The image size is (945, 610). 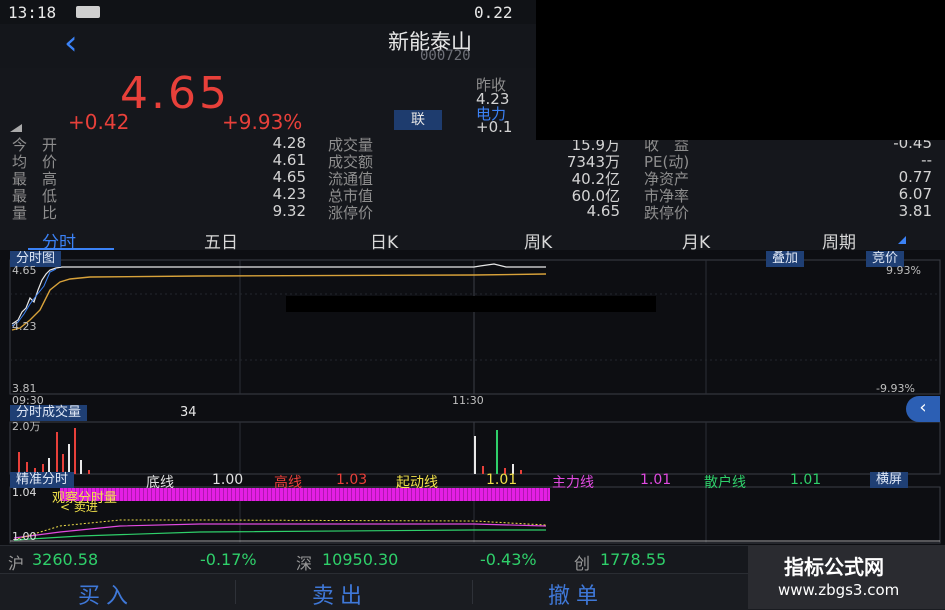 What do you see at coordinates (228, 480) in the screenshot?
I see `indicator-value: 1.00` at bounding box center [228, 480].